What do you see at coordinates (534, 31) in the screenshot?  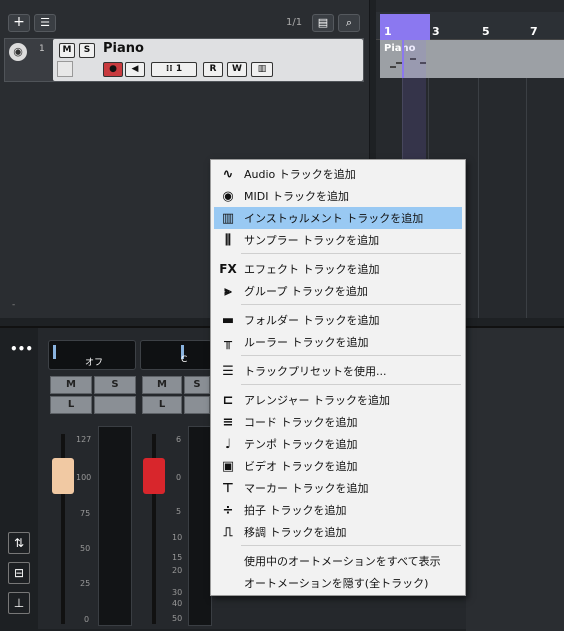 I see `ruler-bar-7: 7` at bounding box center [534, 31].